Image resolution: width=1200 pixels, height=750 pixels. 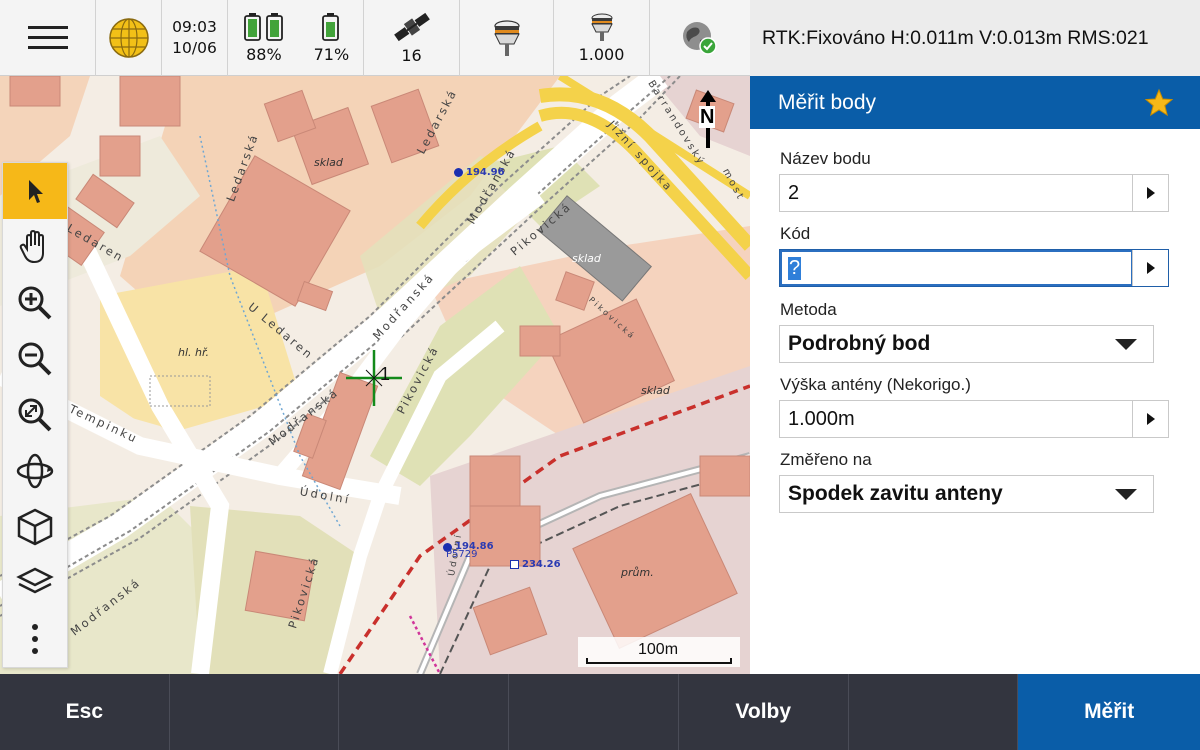 I want to click on map-label-sklad-3: sklad, so click(x=655, y=390).